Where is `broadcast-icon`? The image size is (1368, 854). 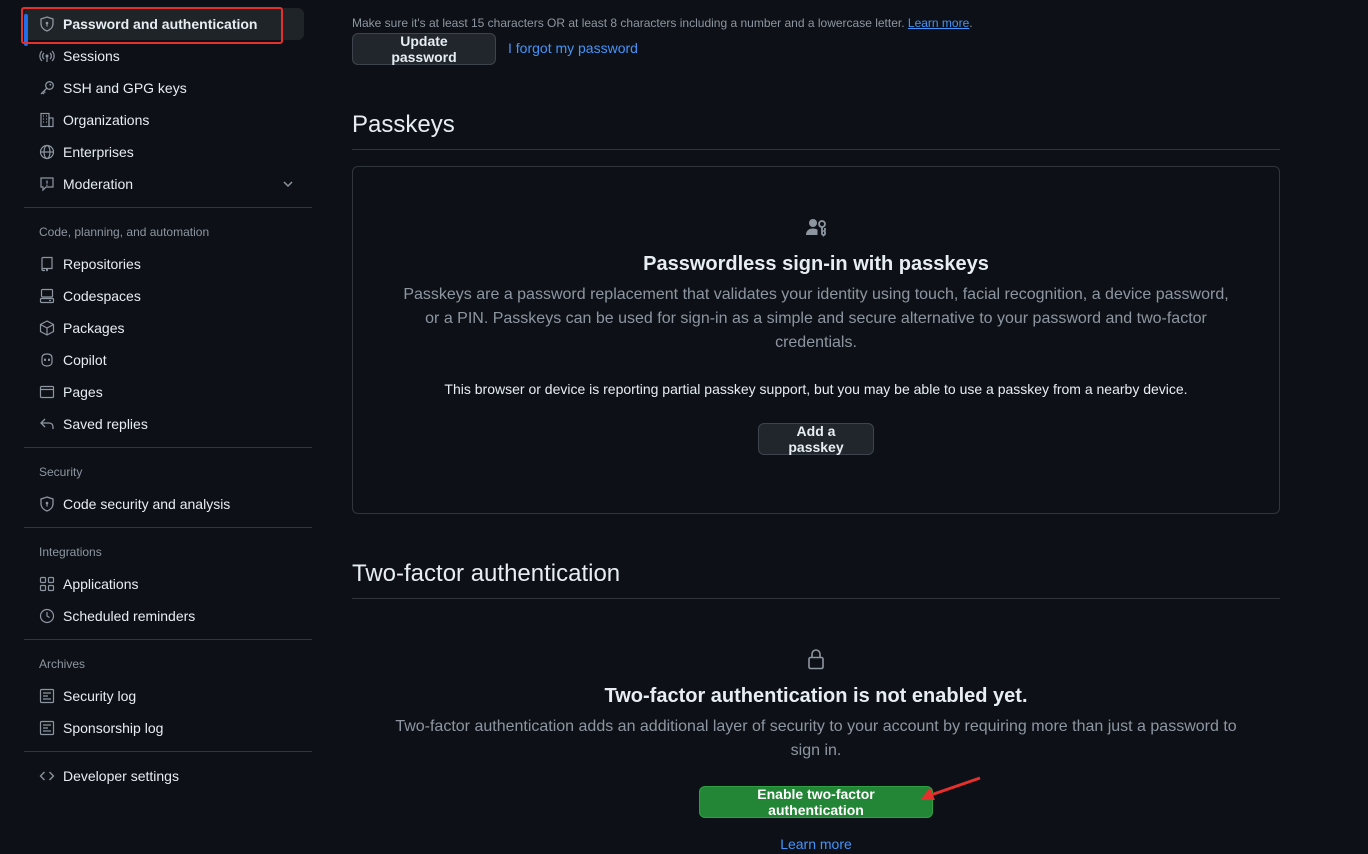
broadcast-icon is located at coordinates (47, 56).